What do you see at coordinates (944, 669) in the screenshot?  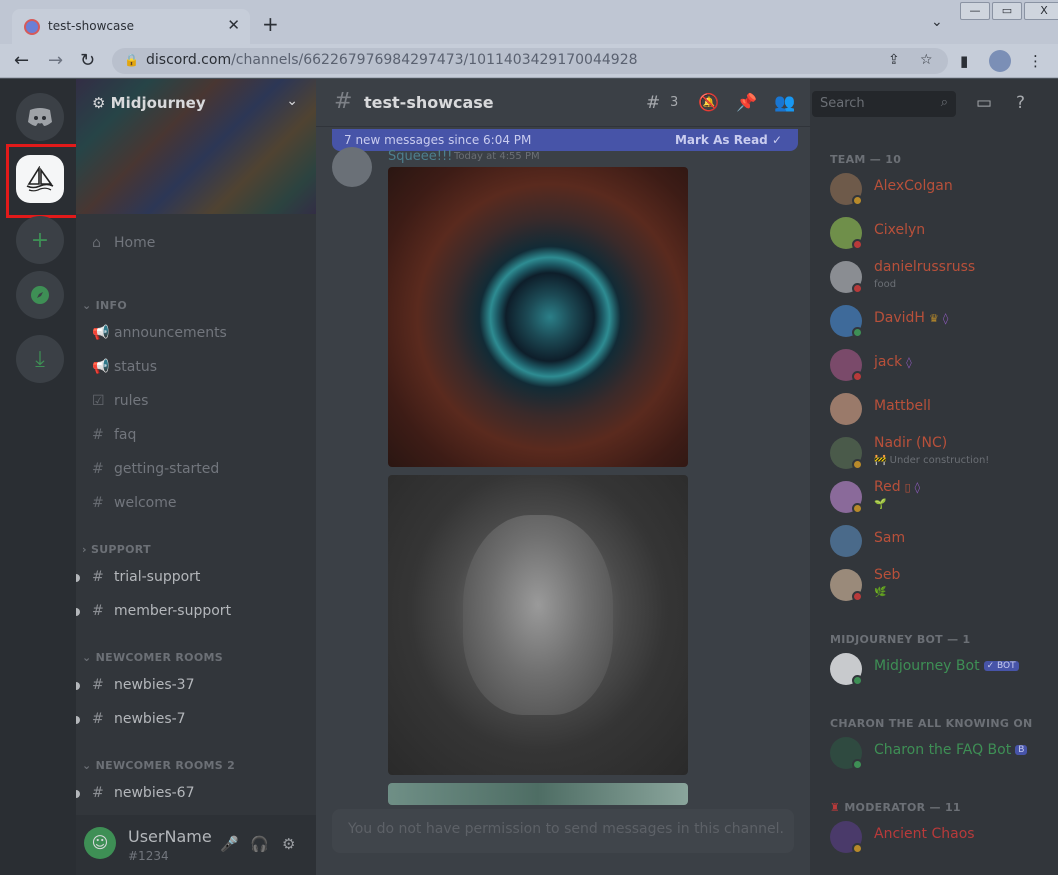 I see `member-item-midjourney-bot: Midjourney Bot ✓ BOT` at bounding box center [944, 669].